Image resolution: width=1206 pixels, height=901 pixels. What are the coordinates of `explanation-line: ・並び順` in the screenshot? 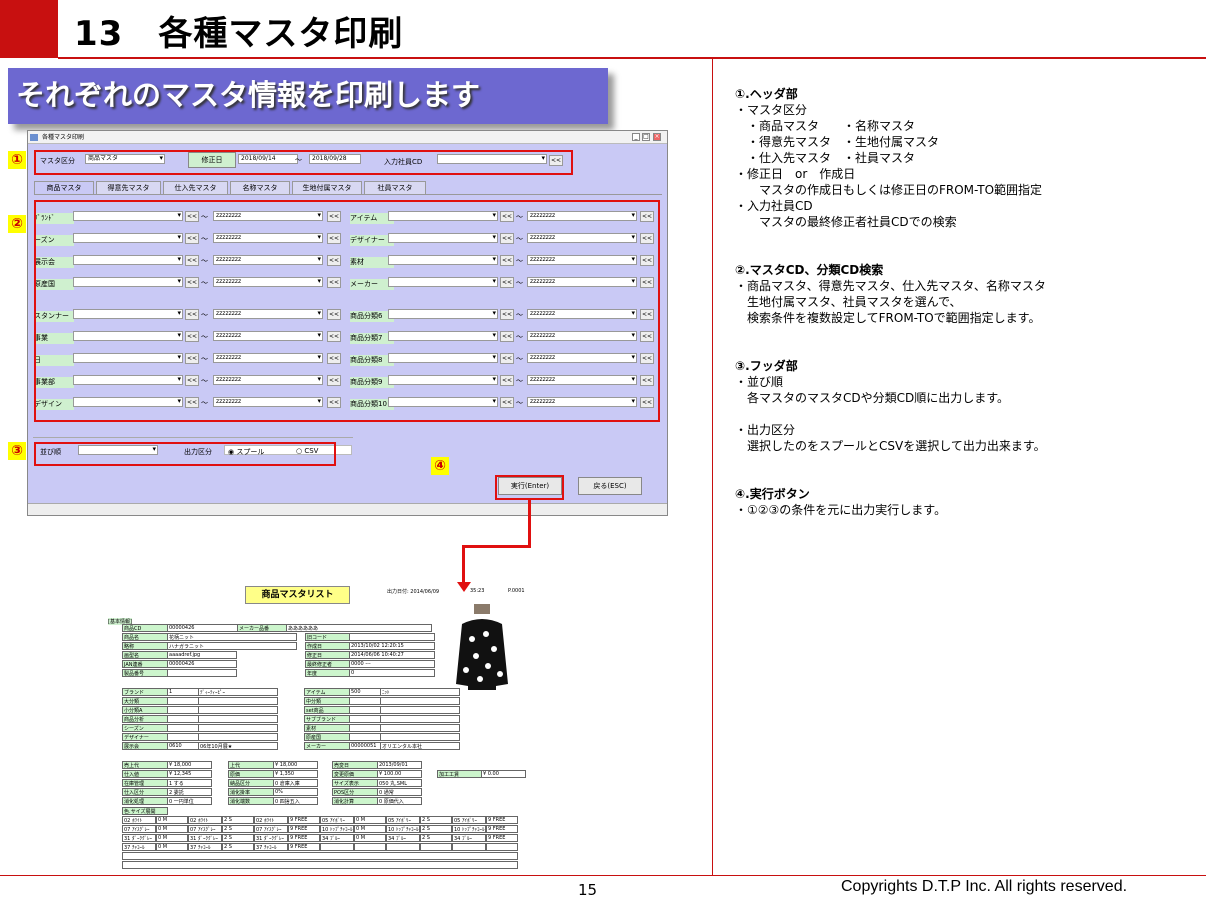 It's located at (759, 382).